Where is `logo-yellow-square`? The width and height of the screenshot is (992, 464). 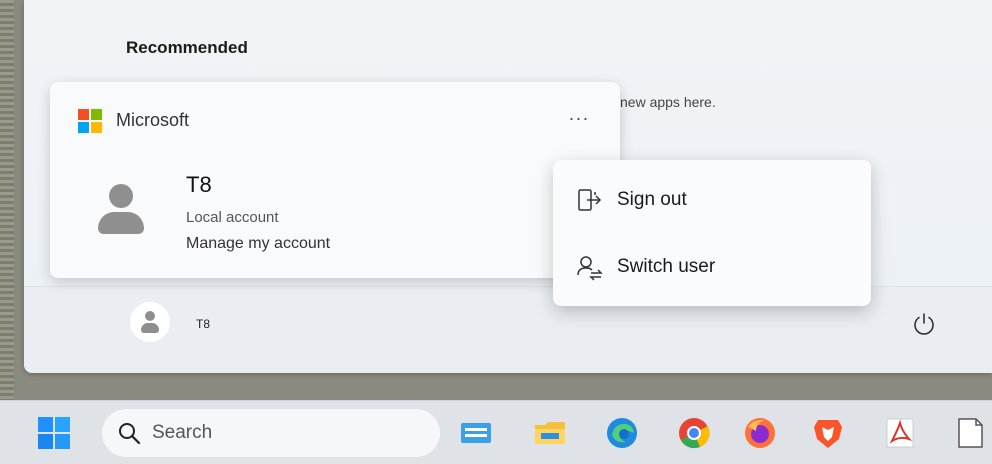
logo-yellow-square is located at coordinates (96, 127).